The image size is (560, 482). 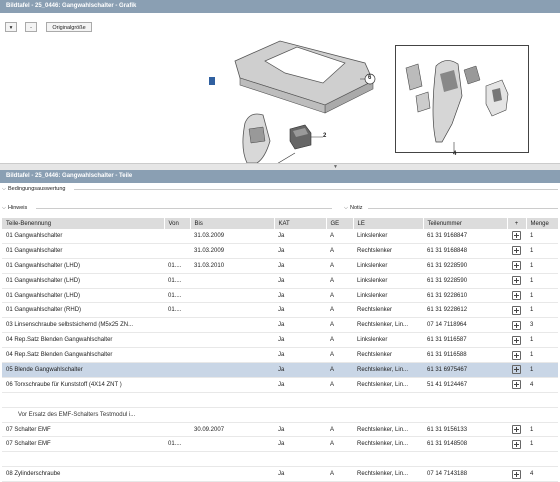 I want to click on column-header: Bis, so click(x=232, y=223).